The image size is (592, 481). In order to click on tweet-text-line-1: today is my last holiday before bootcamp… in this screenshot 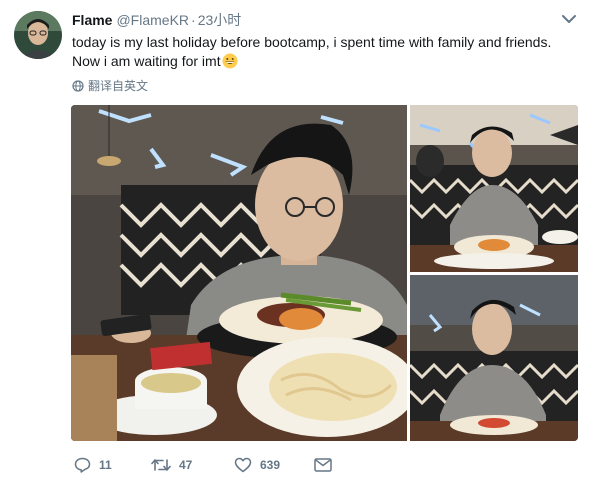, I will do `click(312, 42)`.